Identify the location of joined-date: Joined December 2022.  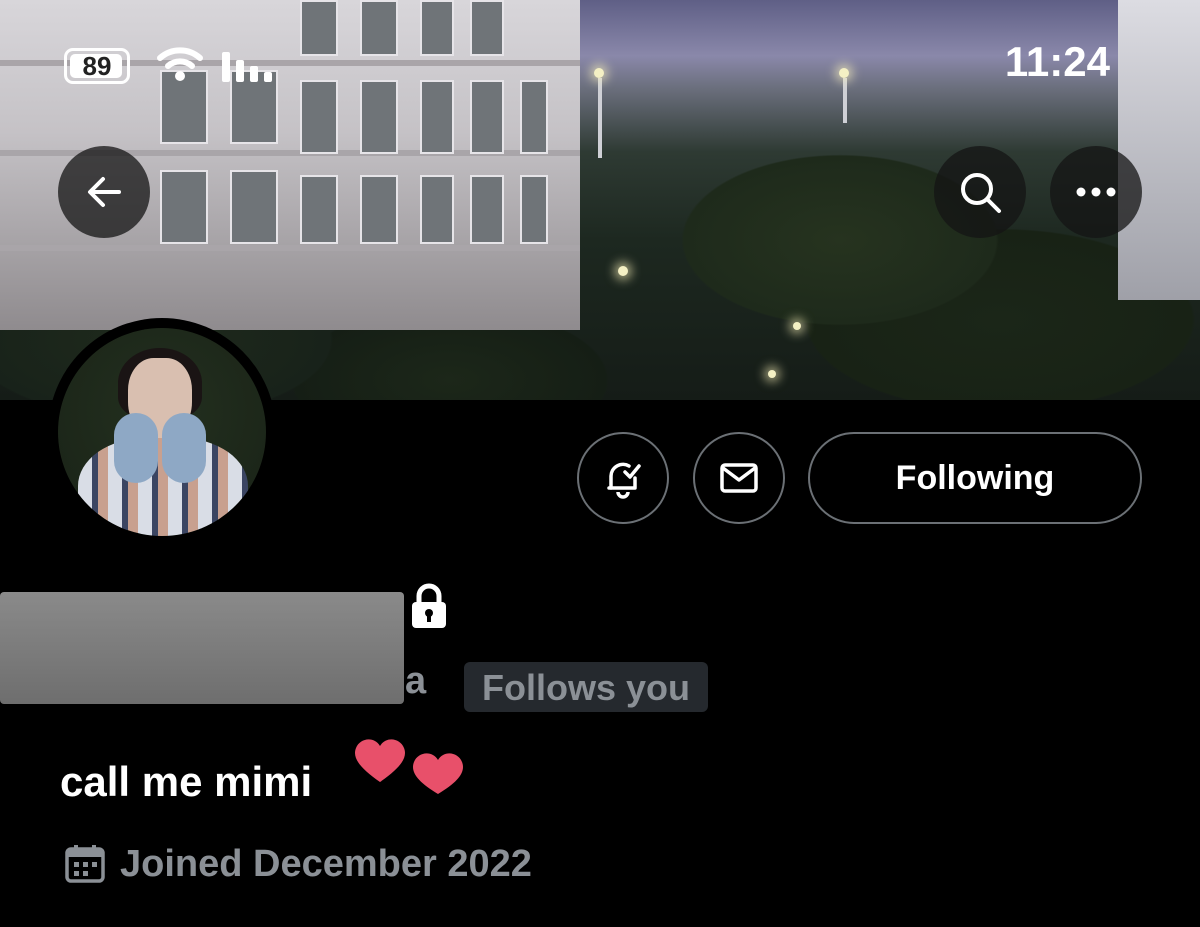
(298, 864).